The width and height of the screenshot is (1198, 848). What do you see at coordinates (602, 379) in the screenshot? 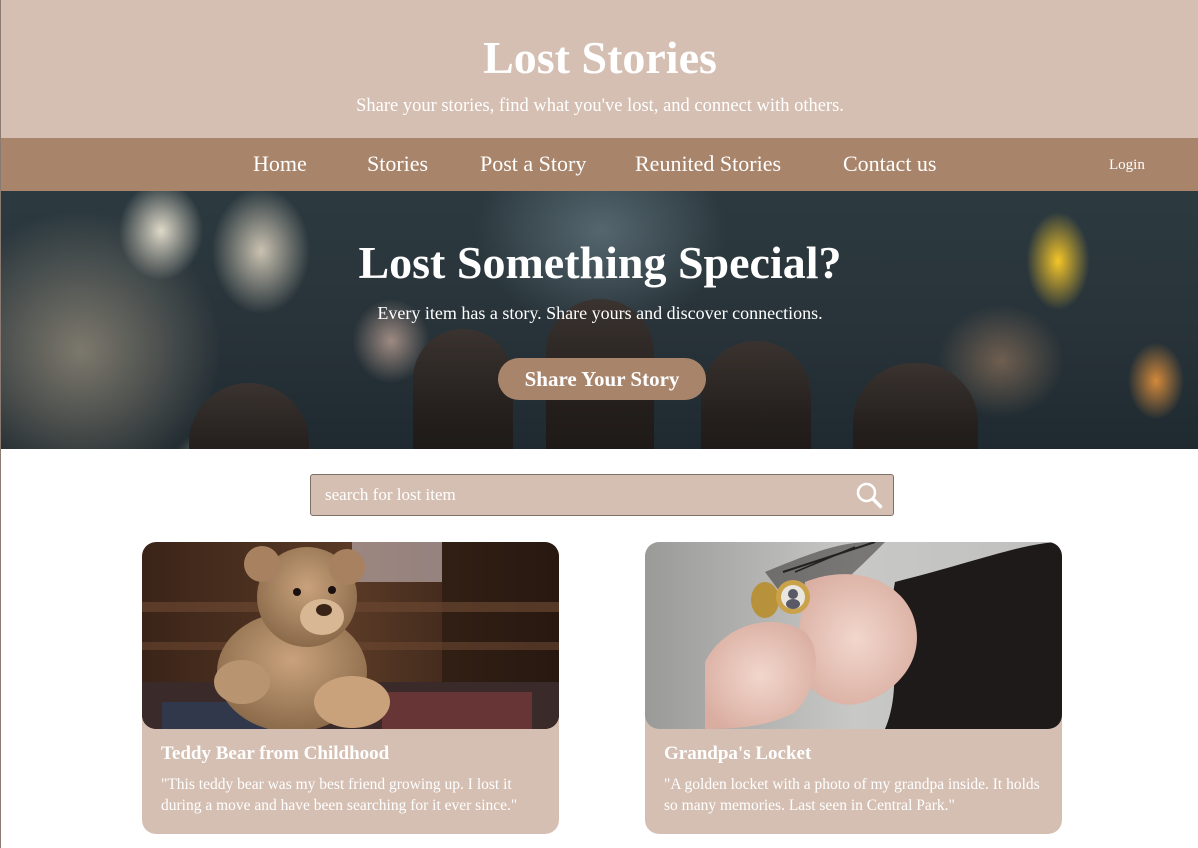
I see `share-your-story-button: Share Your Story` at bounding box center [602, 379].